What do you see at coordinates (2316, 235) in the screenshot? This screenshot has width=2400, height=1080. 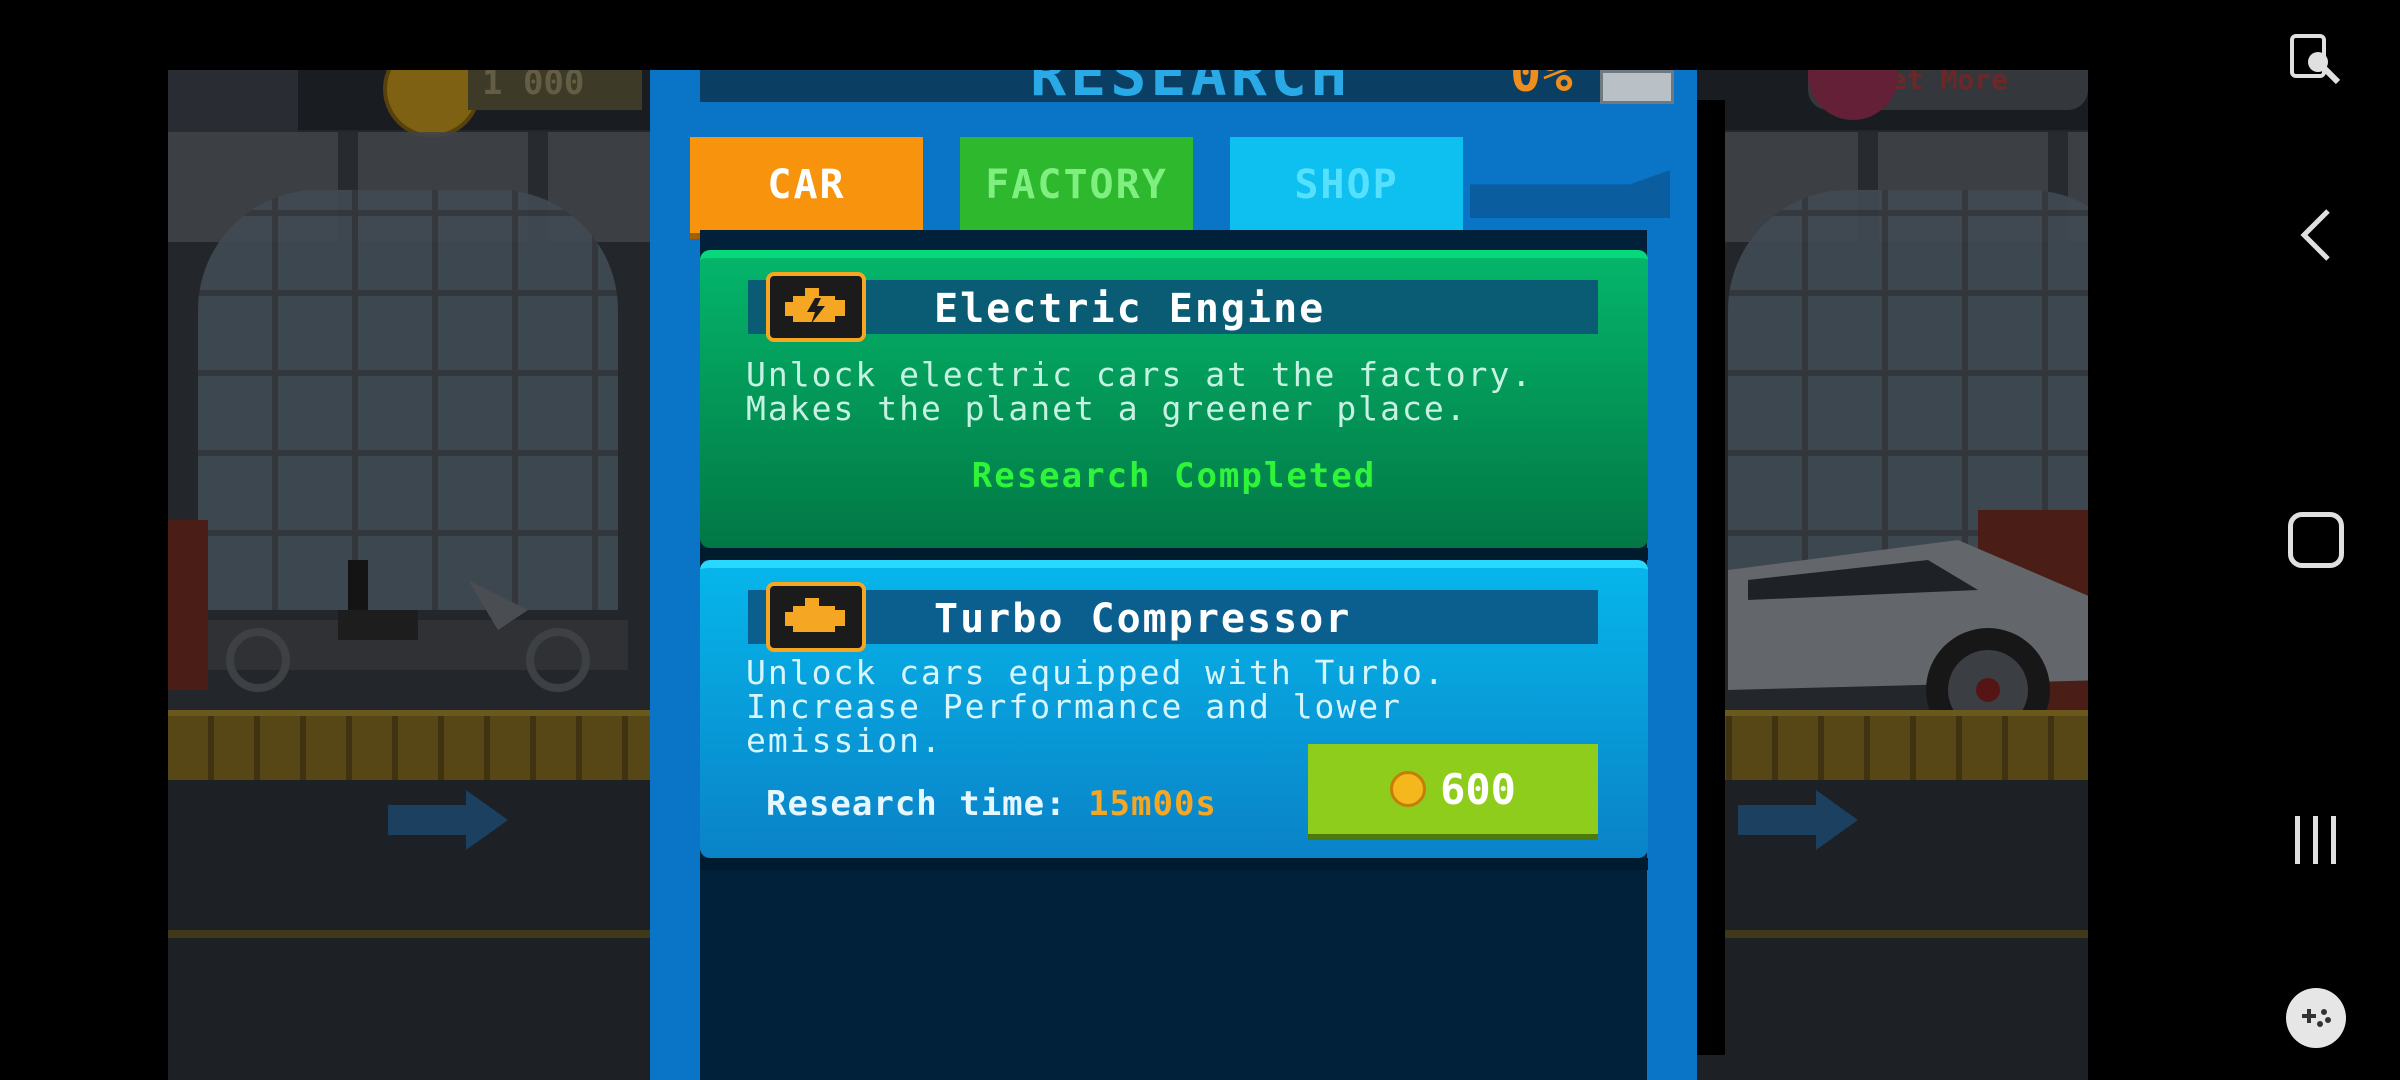 I see `back-icon` at bounding box center [2316, 235].